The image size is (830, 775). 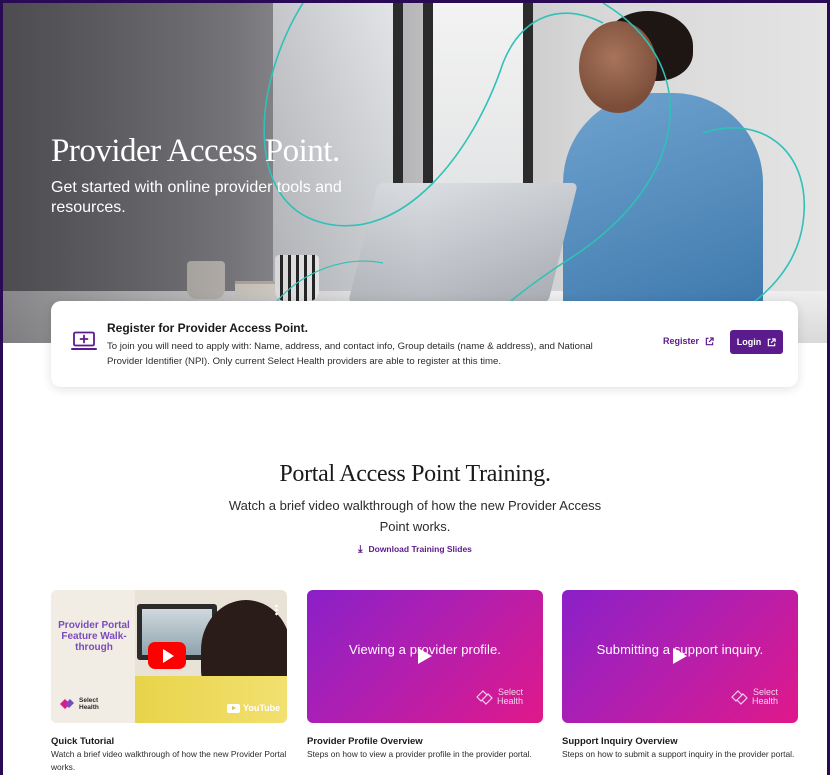 What do you see at coordinates (195, 151) in the screenshot?
I see `hero-title: Provider Access Point.` at bounding box center [195, 151].